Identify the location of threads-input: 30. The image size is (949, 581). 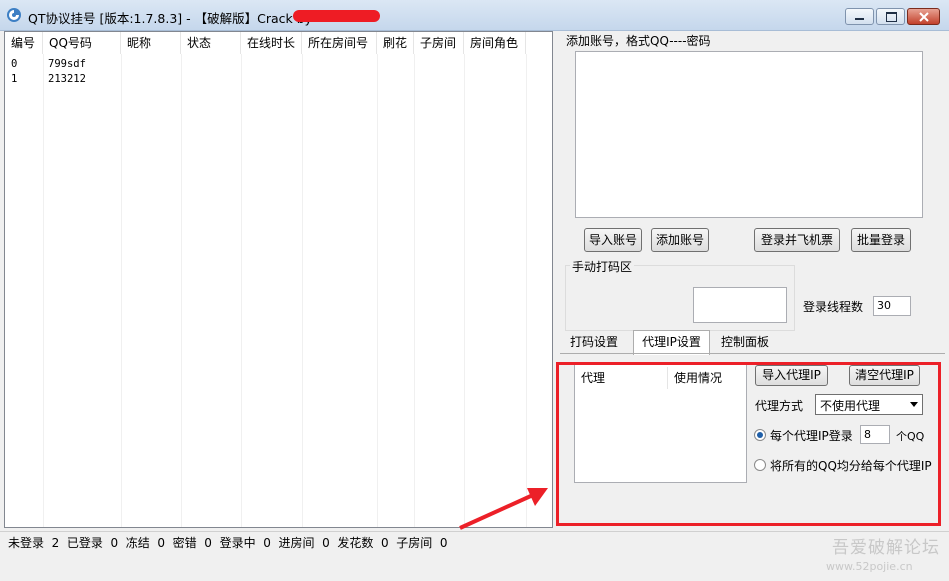
(892, 306).